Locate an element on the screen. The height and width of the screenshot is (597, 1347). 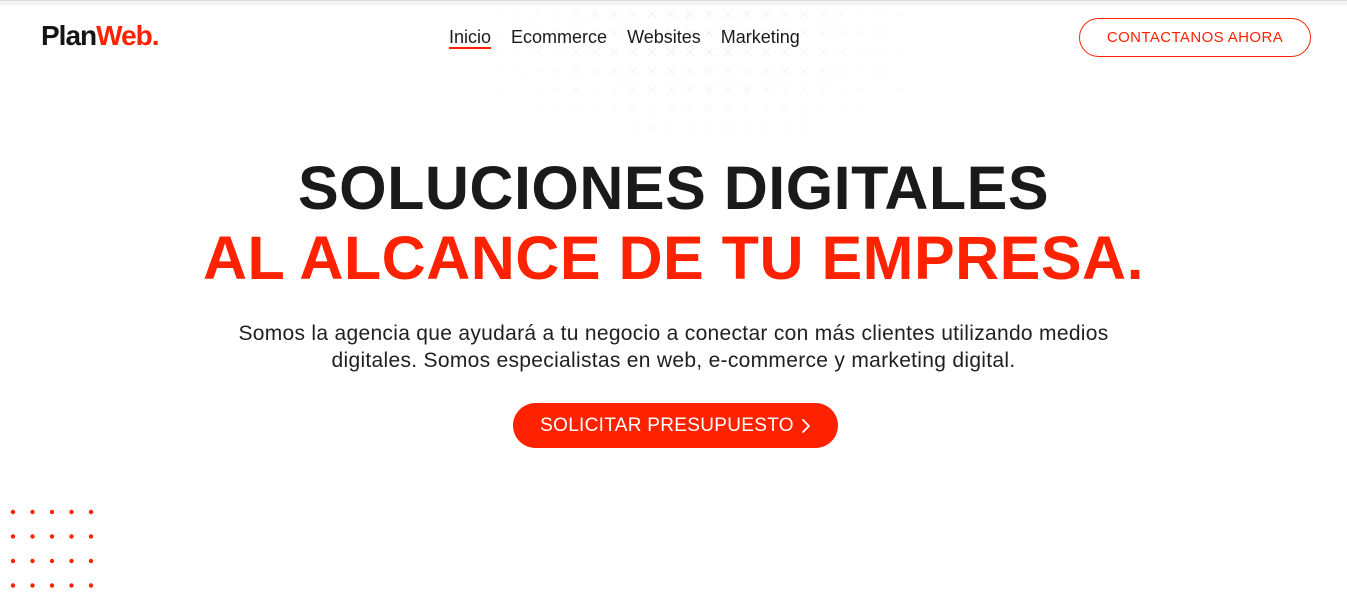
main-nav: Inicio Ecommerce Websites Marketing is located at coordinates (634, 37).